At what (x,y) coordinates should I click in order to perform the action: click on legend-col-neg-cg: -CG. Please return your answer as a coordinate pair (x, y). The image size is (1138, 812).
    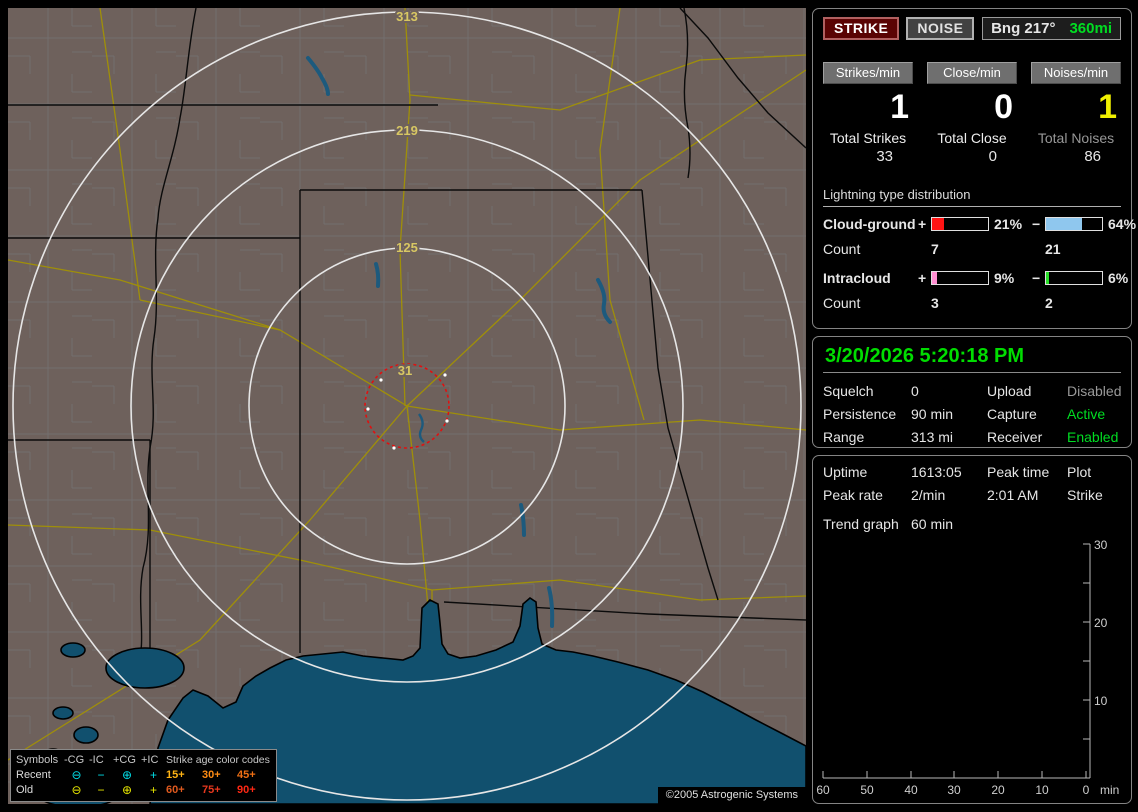
    Looking at the image, I should click on (74, 760).